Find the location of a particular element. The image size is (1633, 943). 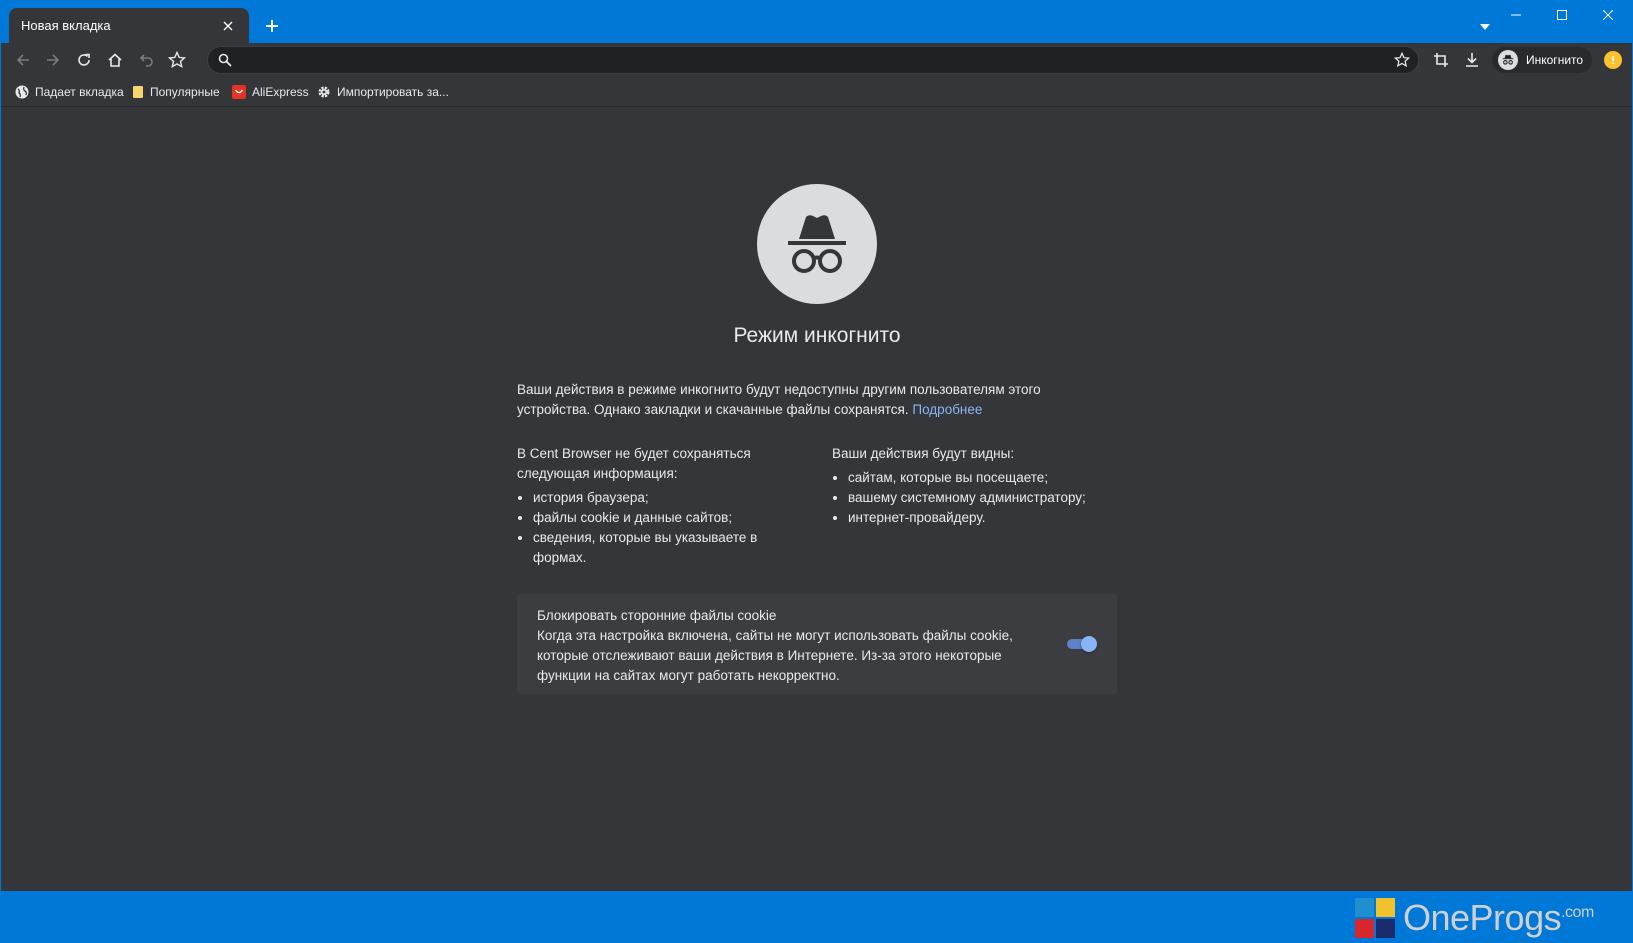

cookie-title: Блокировать сторонние файлы cookie is located at coordinates (657, 615).